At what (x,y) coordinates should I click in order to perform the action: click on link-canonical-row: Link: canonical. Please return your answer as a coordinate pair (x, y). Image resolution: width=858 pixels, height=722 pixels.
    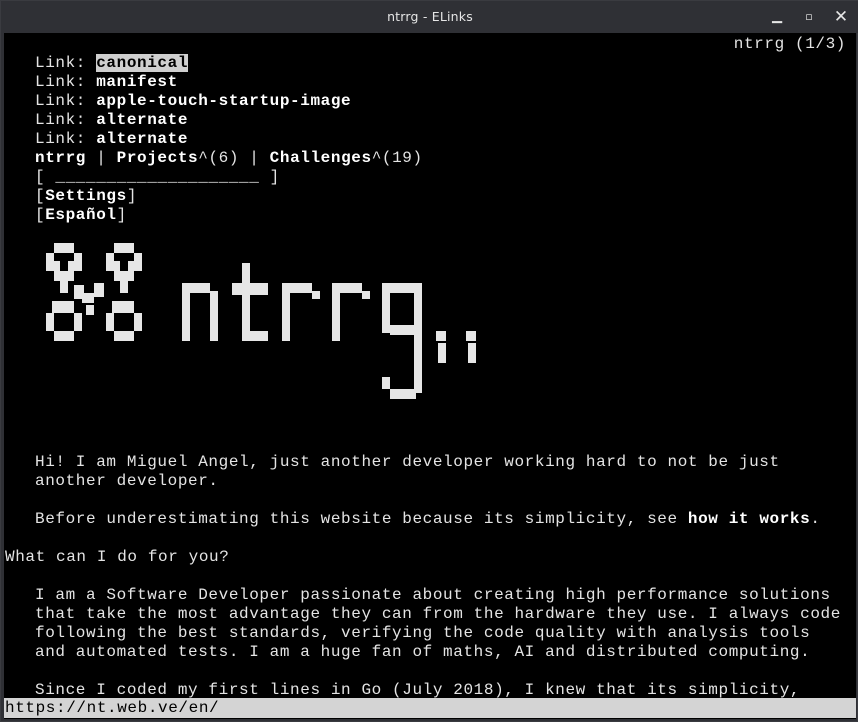
    Looking at the image, I should click on (112, 63).